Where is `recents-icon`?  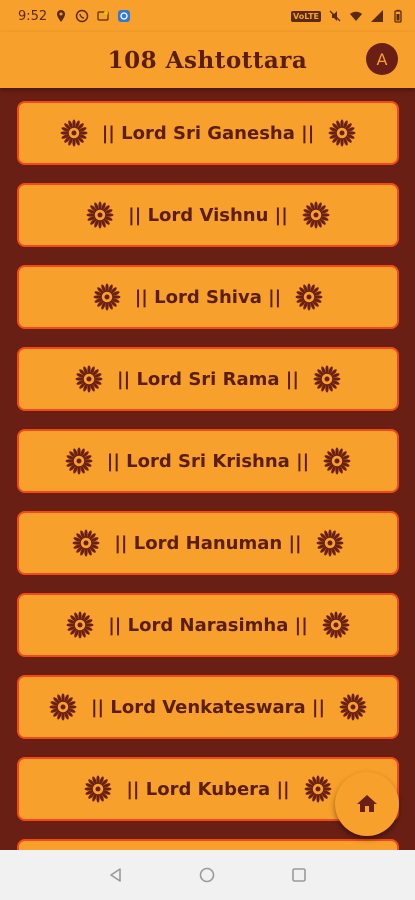
recents-icon is located at coordinates (299, 875).